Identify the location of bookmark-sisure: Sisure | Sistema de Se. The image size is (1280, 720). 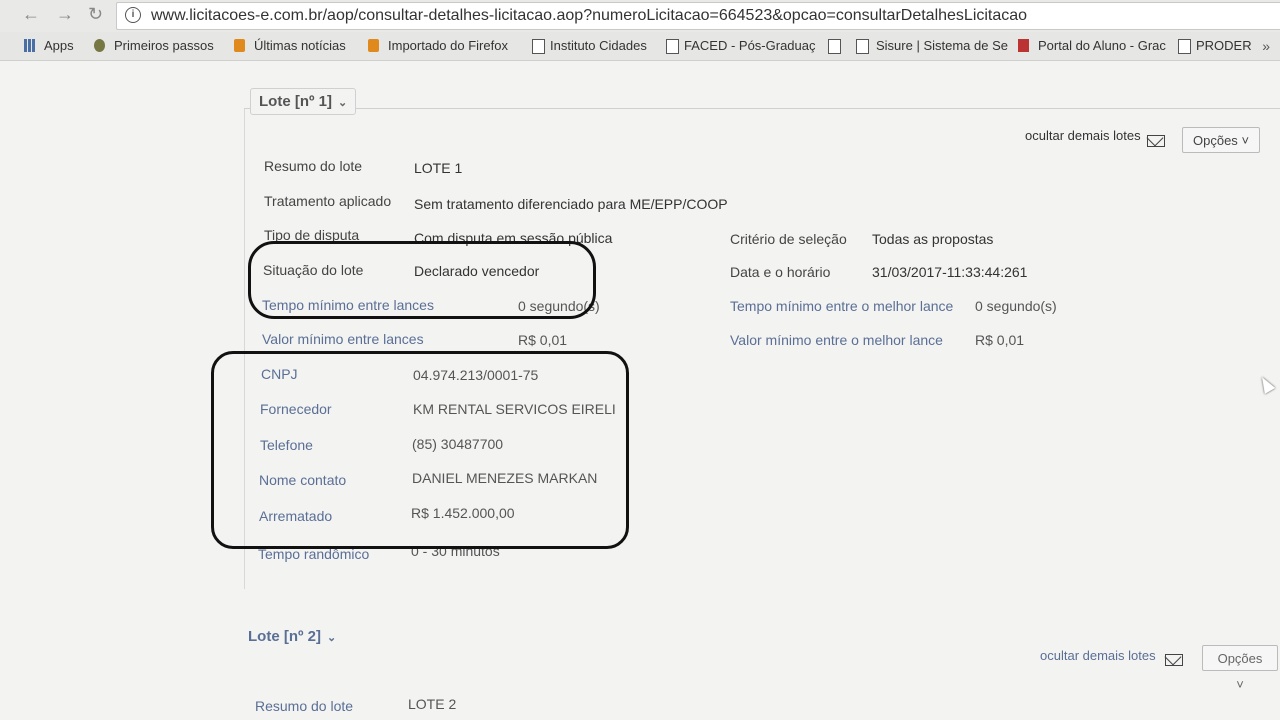
(942, 45).